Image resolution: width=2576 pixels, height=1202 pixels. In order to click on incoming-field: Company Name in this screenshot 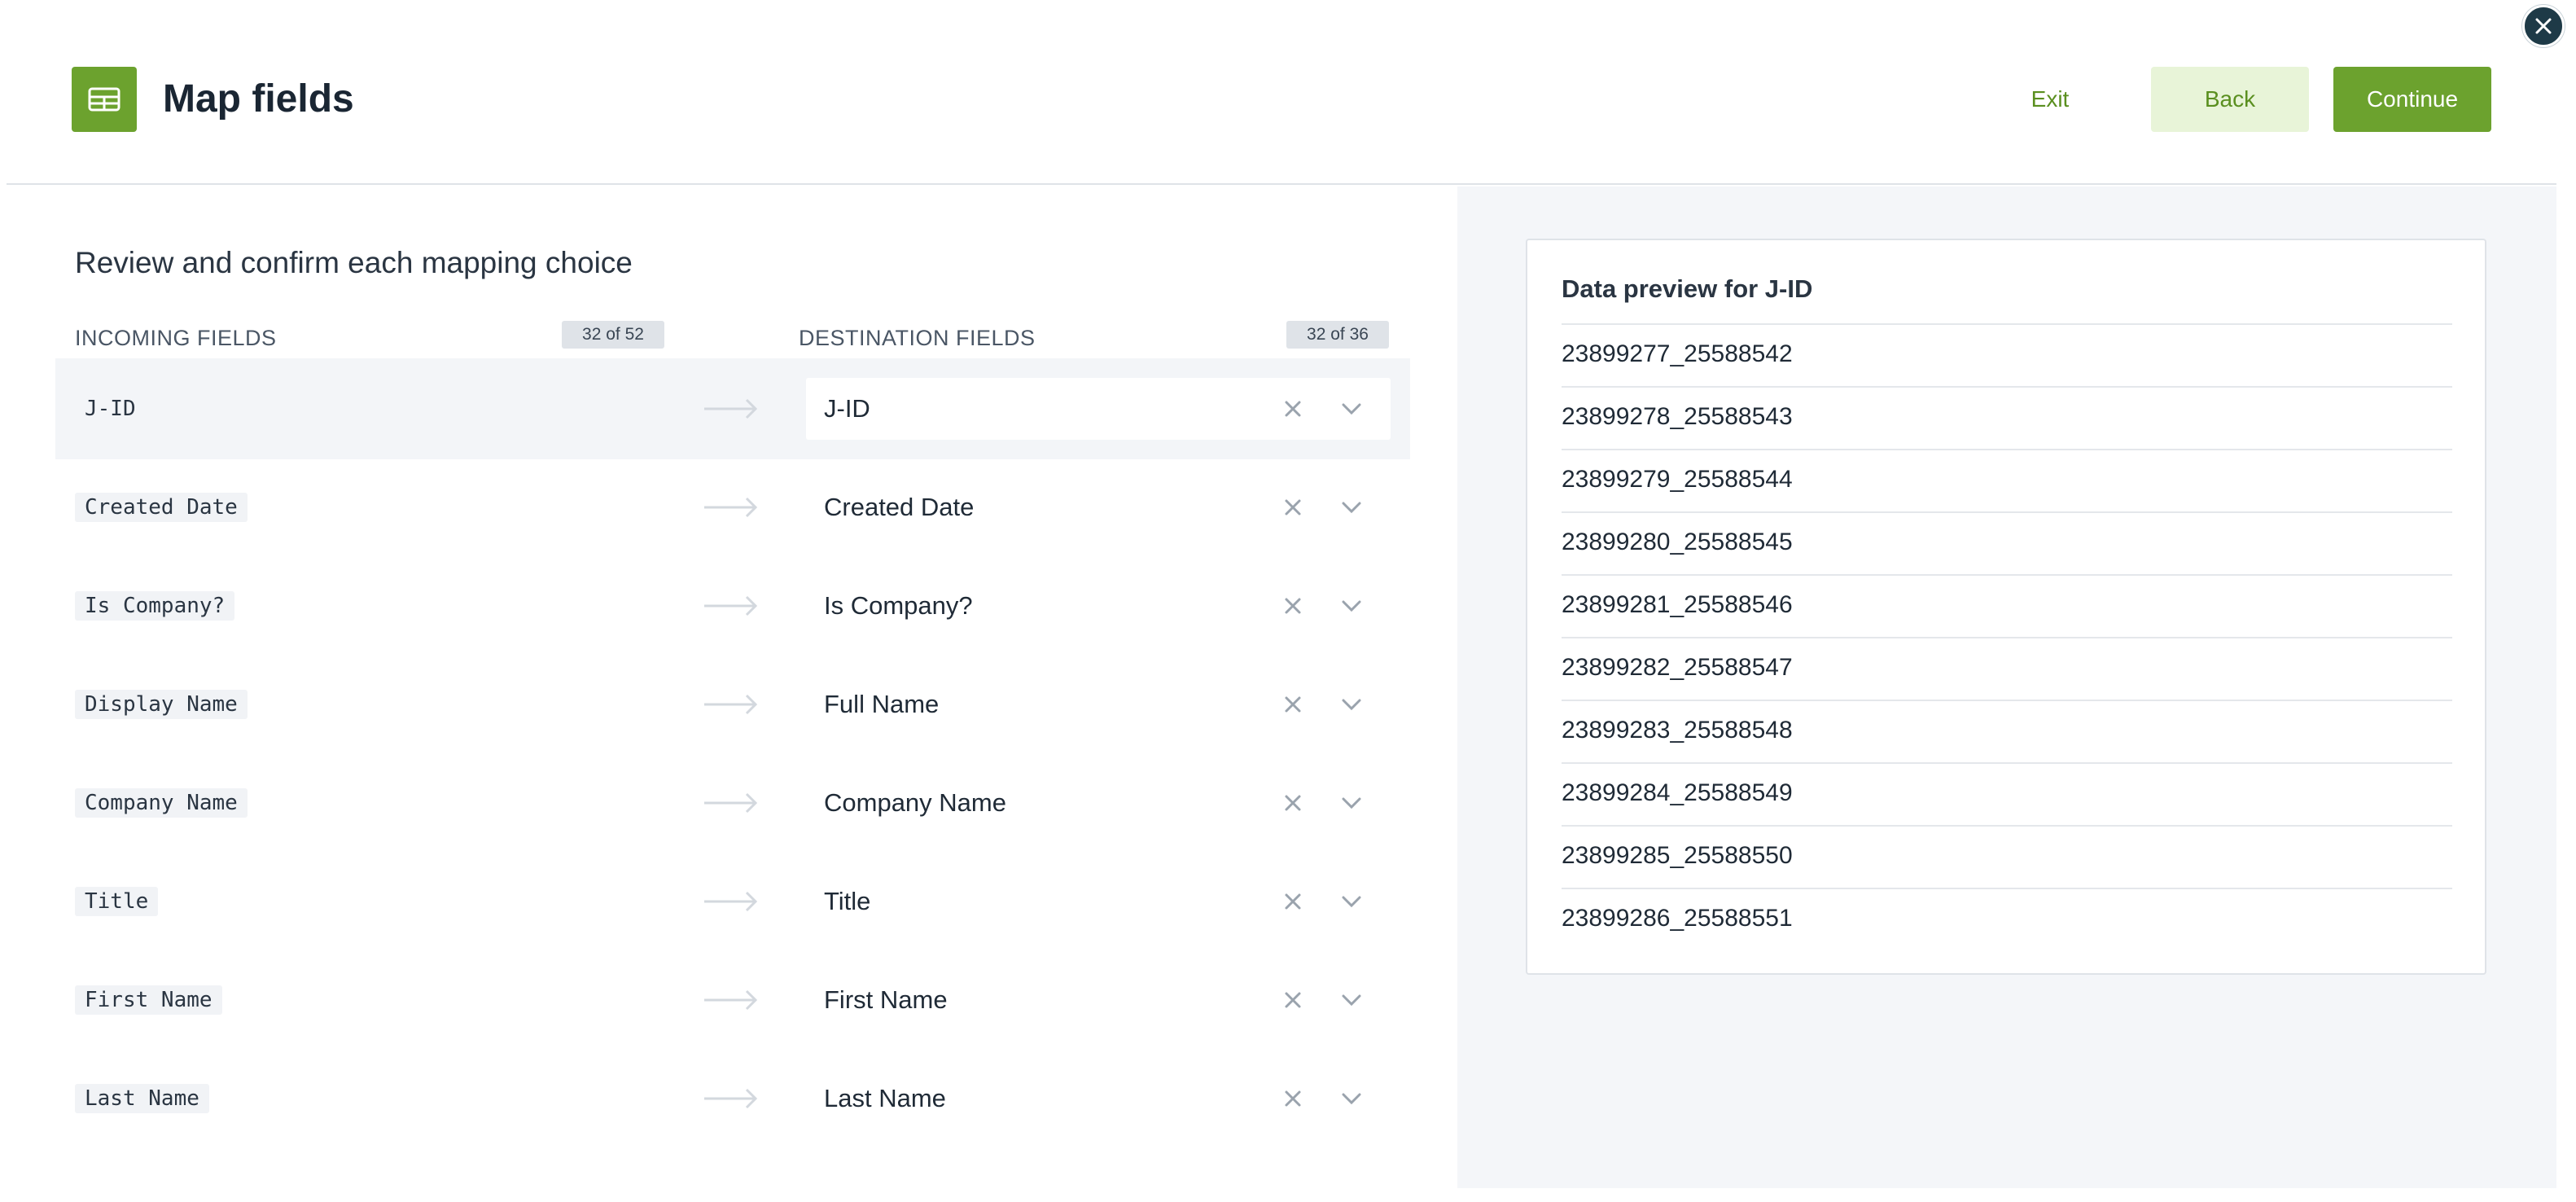, I will do `click(161, 803)`.